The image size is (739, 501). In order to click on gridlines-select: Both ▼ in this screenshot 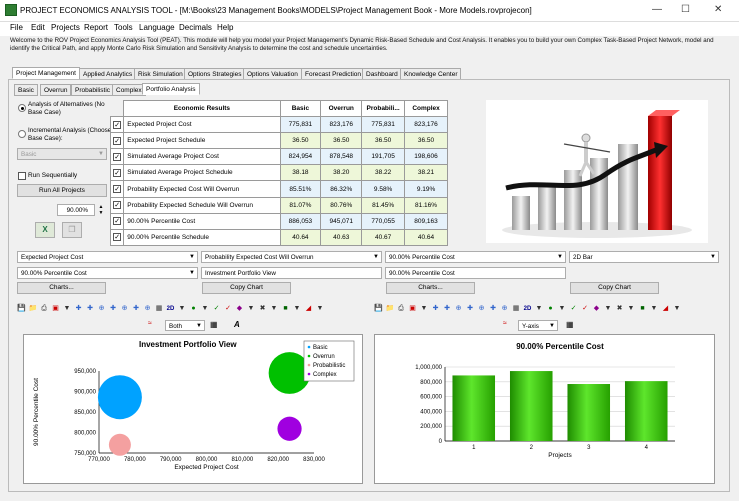, I will do `click(185, 325)`.